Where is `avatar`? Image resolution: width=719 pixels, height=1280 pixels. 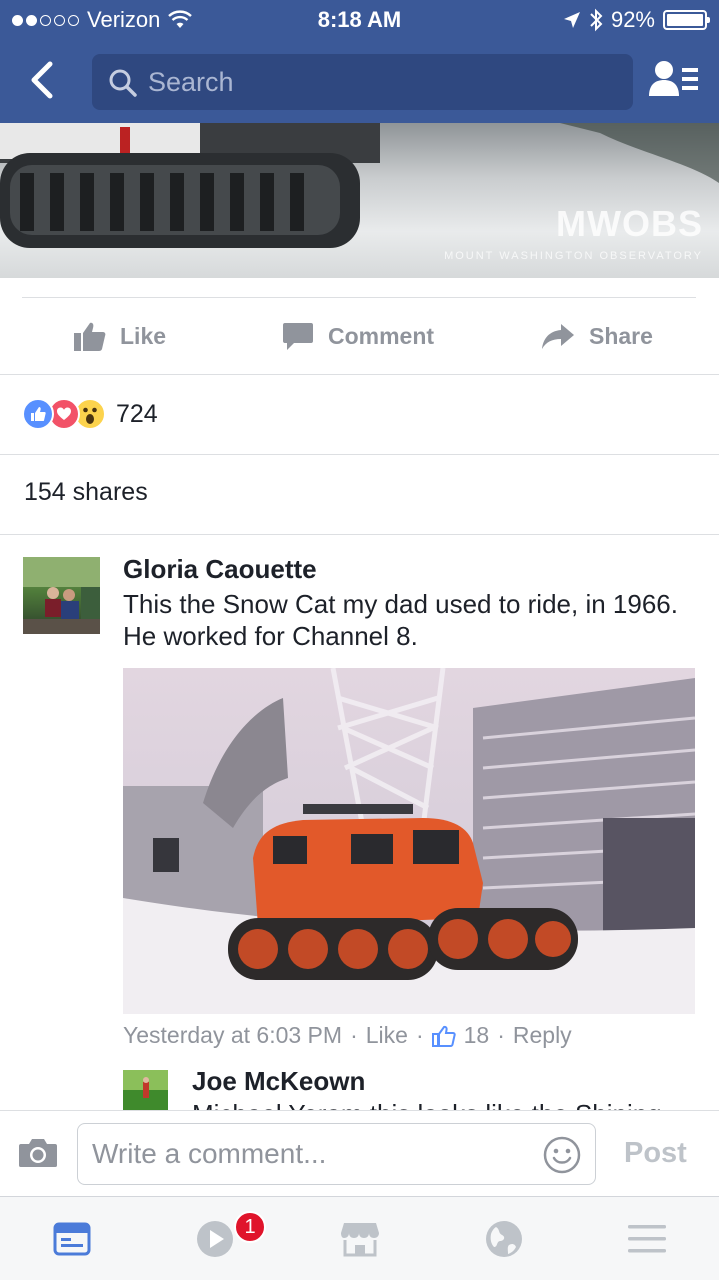 avatar is located at coordinates (61, 595).